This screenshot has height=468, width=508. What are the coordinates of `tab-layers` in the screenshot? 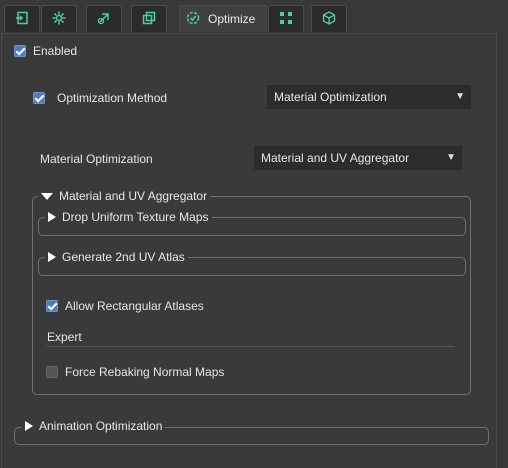 It's located at (149, 18).